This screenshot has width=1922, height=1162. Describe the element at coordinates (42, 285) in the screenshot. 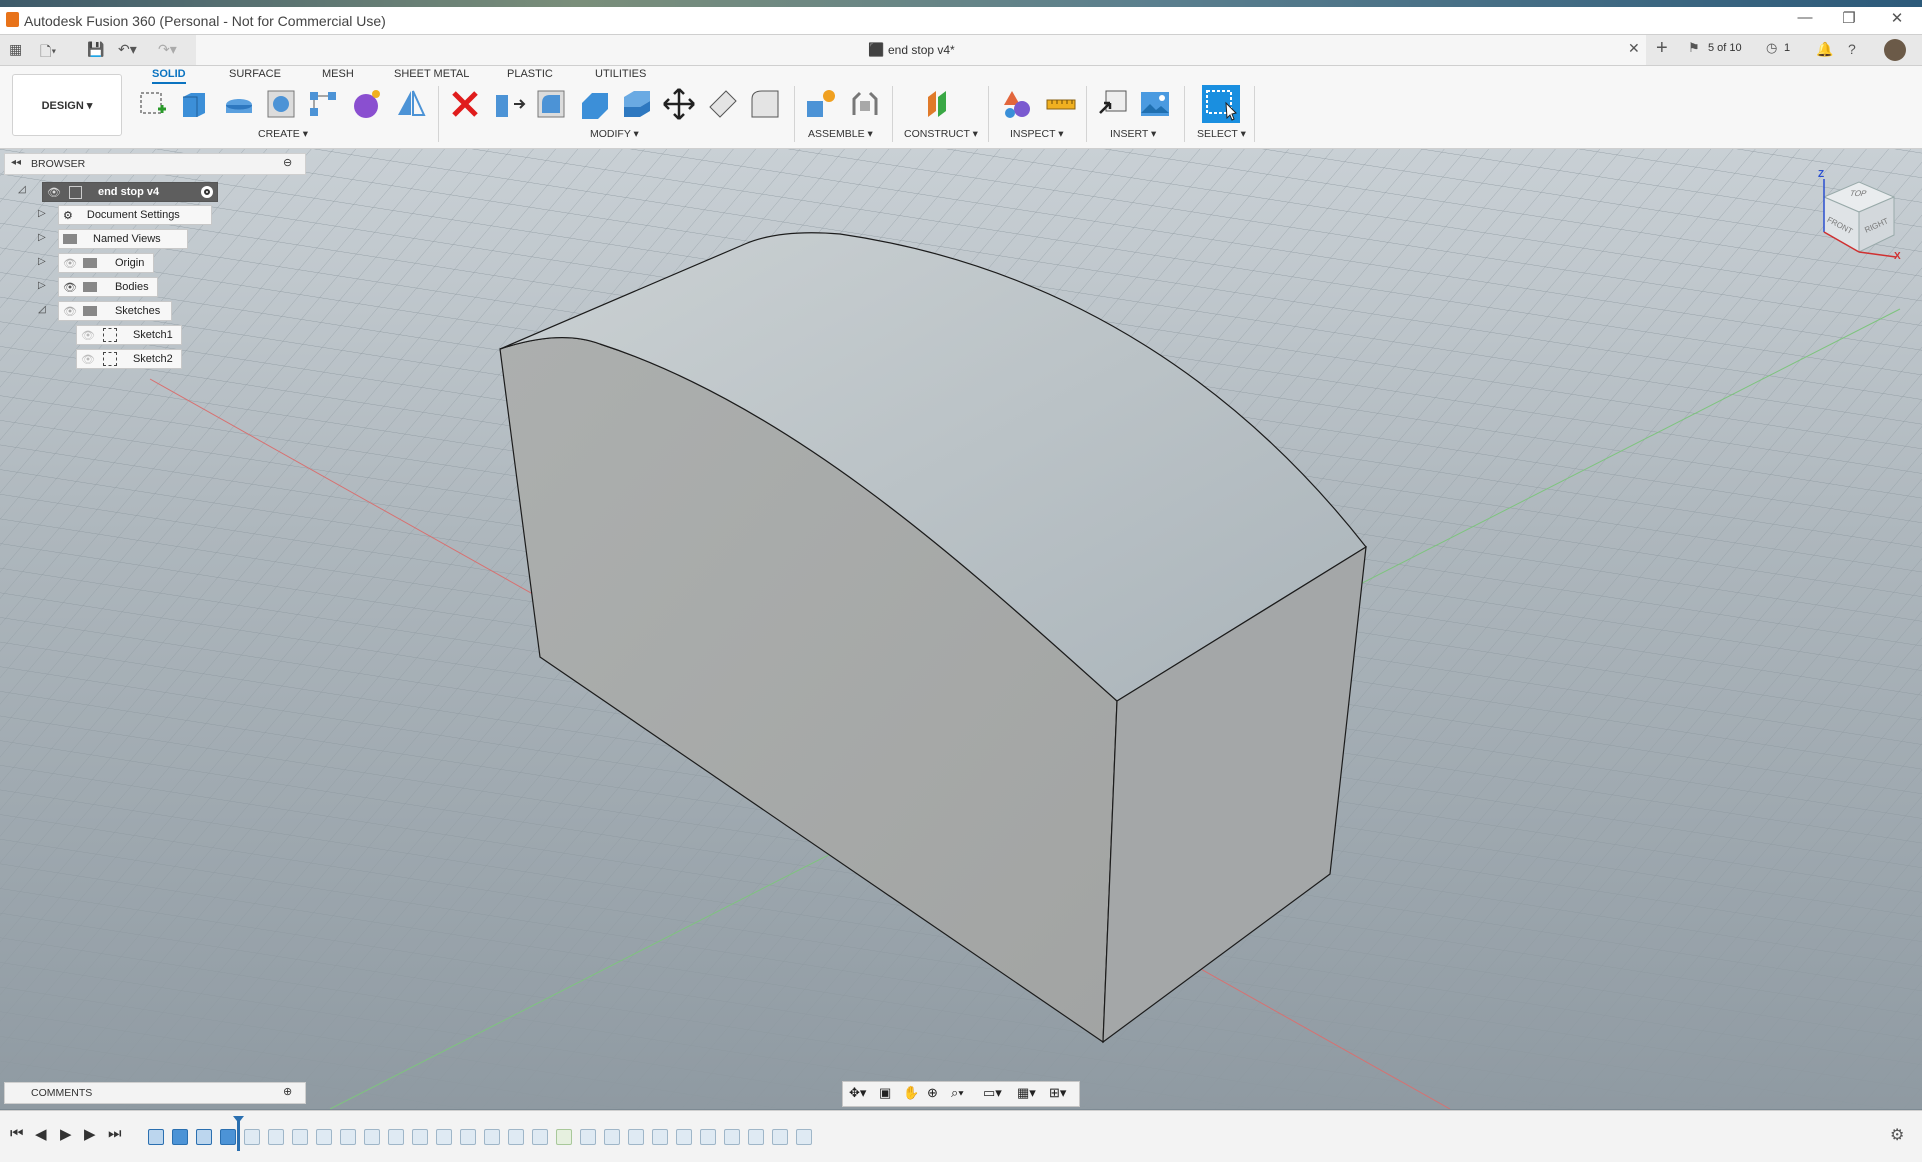

I see `tree-expand-bodies: ▷` at that location.